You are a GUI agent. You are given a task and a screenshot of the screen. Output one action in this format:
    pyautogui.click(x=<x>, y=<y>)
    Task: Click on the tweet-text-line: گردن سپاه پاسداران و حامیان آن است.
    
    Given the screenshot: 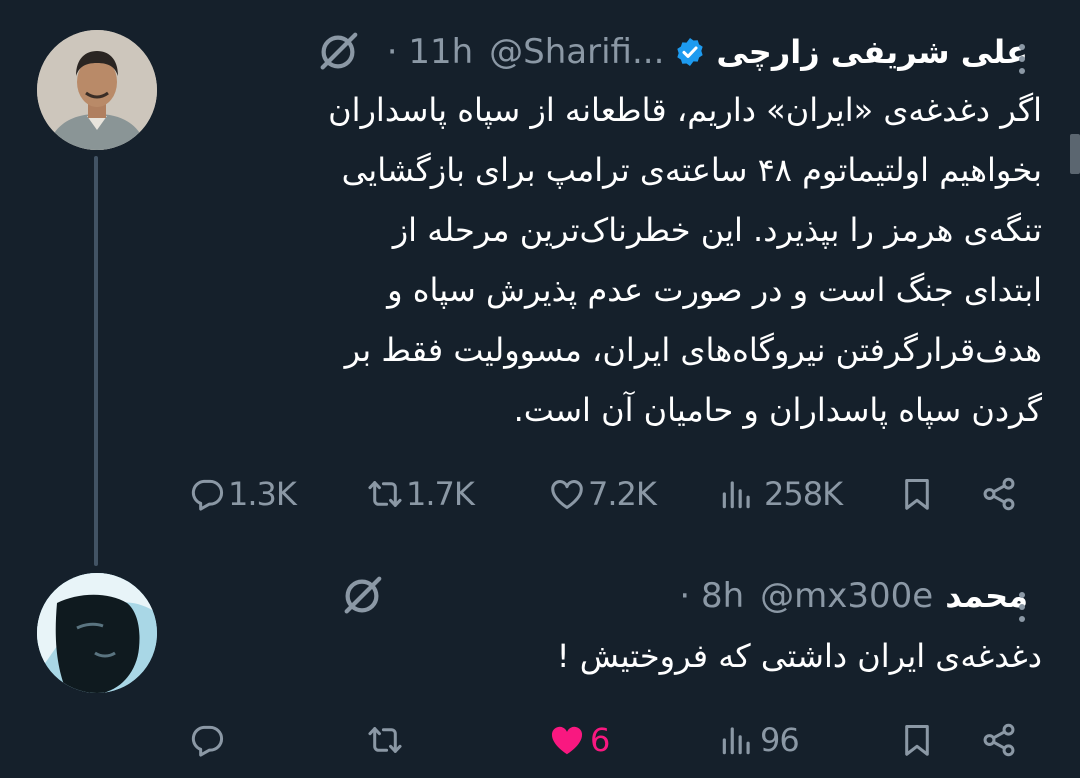 What is the action you would take?
    pyautogui.click(x=777, y=410)
    